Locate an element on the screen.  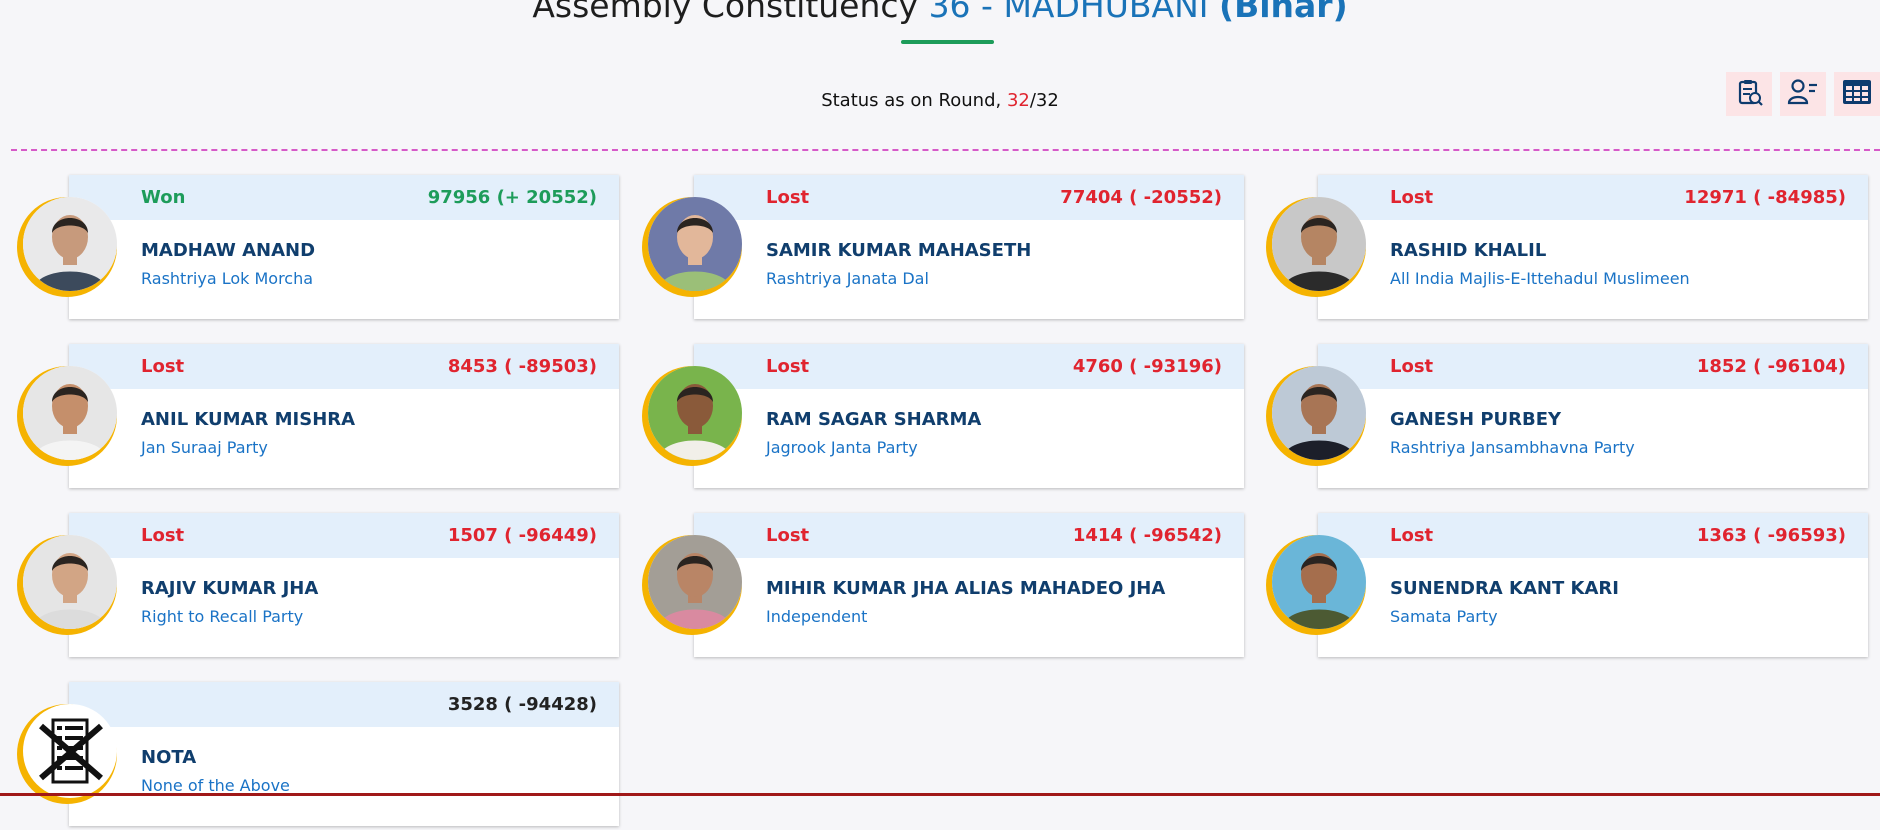
party-name: Independent is located at coordinates (817, 616).